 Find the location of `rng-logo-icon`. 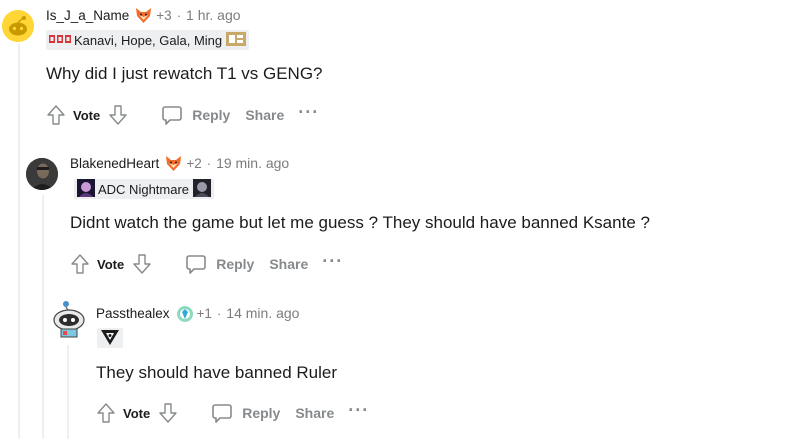

rng-logo-icon is located at coordinates (236, 40).